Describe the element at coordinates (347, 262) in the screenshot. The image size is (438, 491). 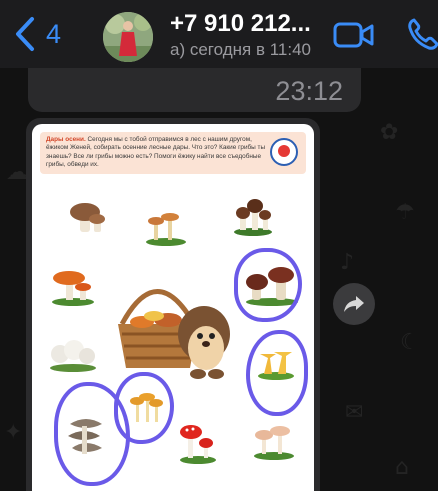
I see `wallpaper-doodle: ♪` at that location.